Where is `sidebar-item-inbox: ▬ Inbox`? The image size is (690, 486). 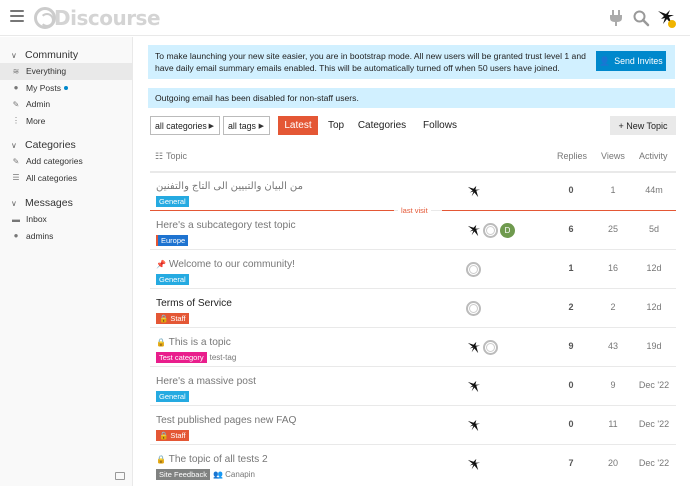 sidebar-item-inbox: ▬ Inbox is located at coordinates (66, 219).